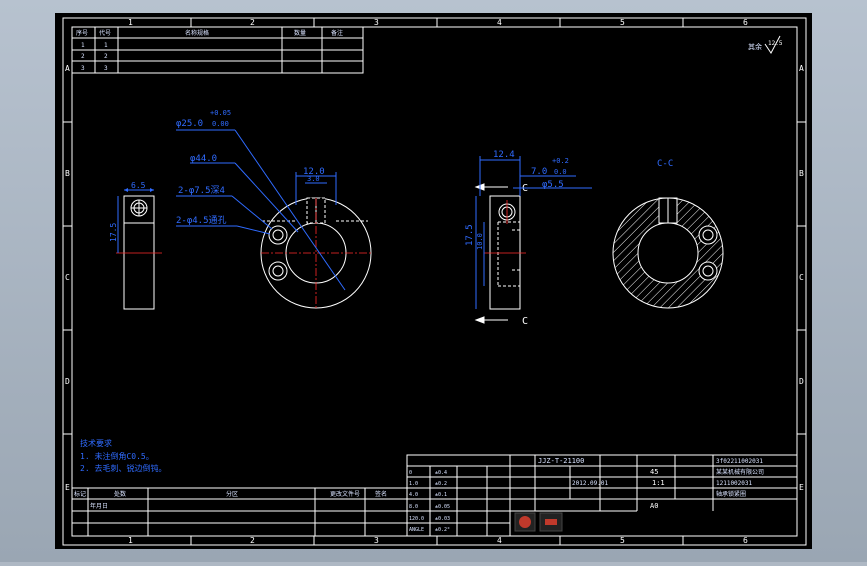 This screenshot has height=566, width=867. I want to click on projection-rect-icon, so click(551, 522).